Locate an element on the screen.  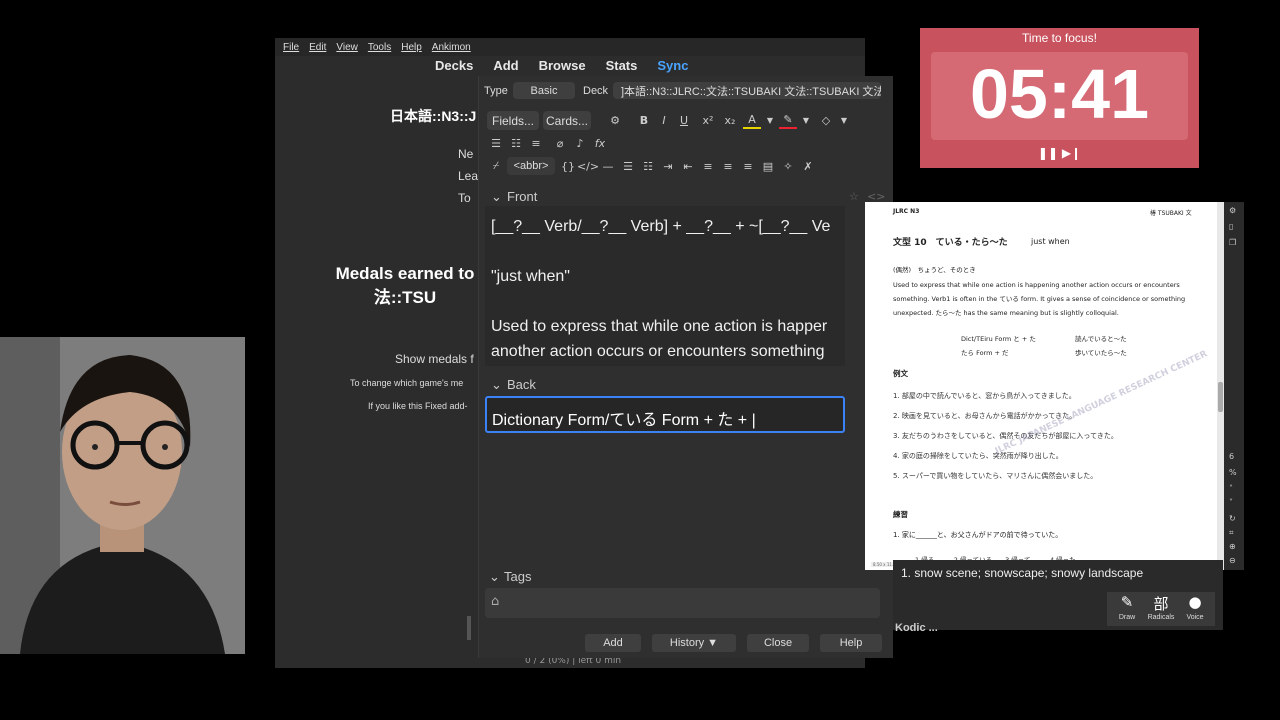
deck-title: 日本語::N3::J is located at coordinates (433, 116).